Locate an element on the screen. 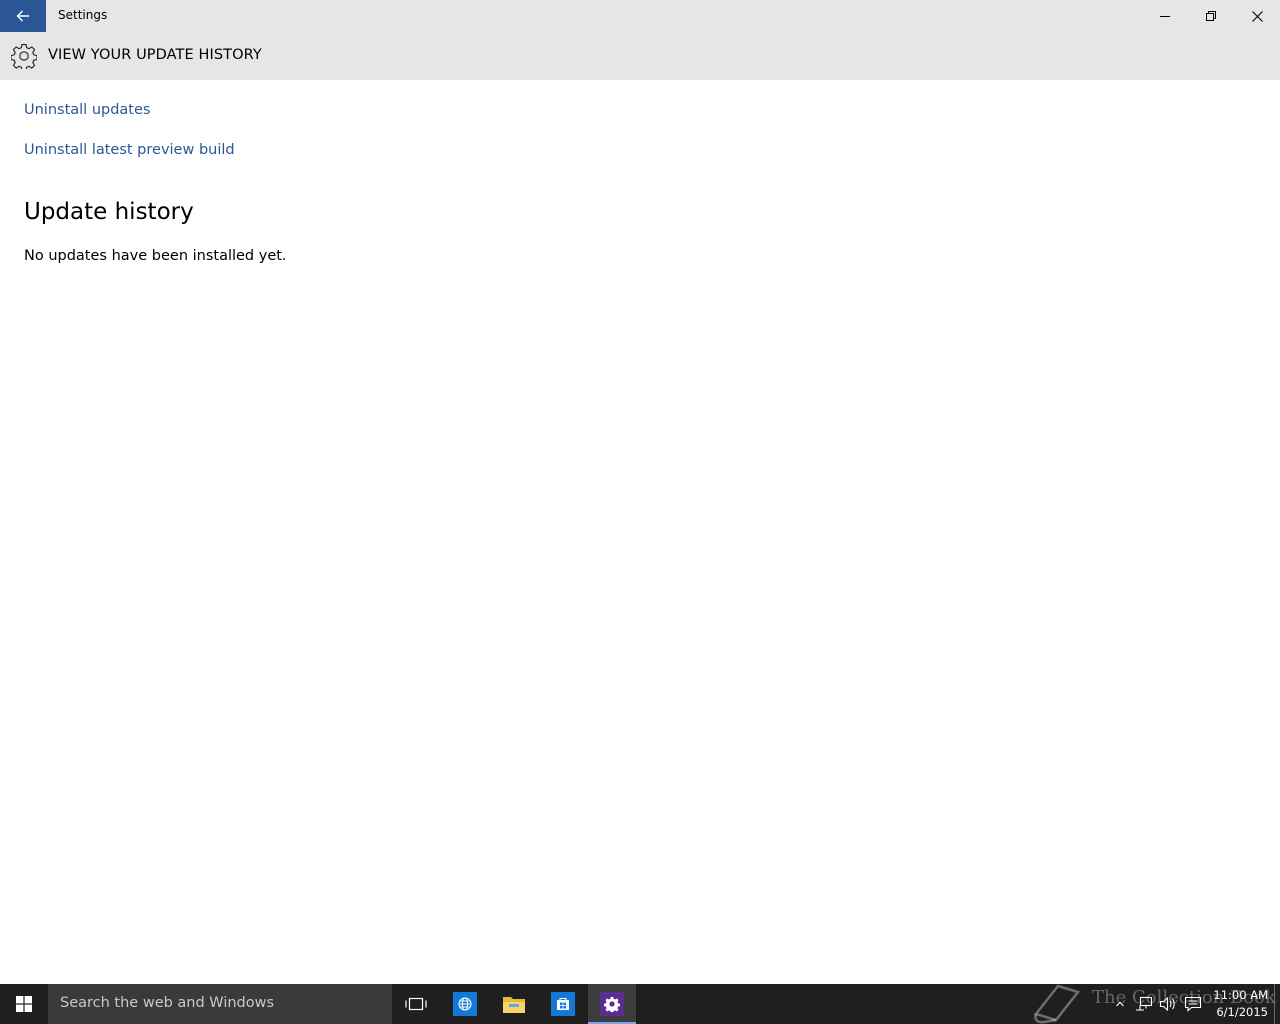  browser-tile is located at coordinates (465, 1004).